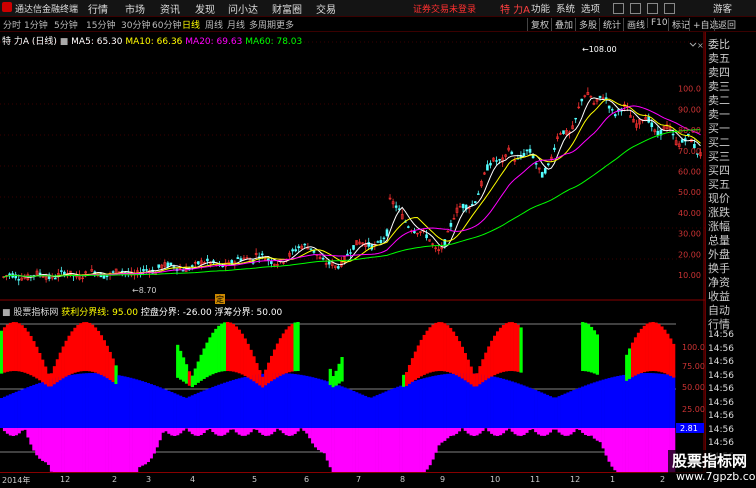 The width and height of the screenshot is (756, 488). What do you see at coordinates (287, 8) in the screenshot?
I see `menu-caifuquan: 财富圈` at bounding box center [287, 8].